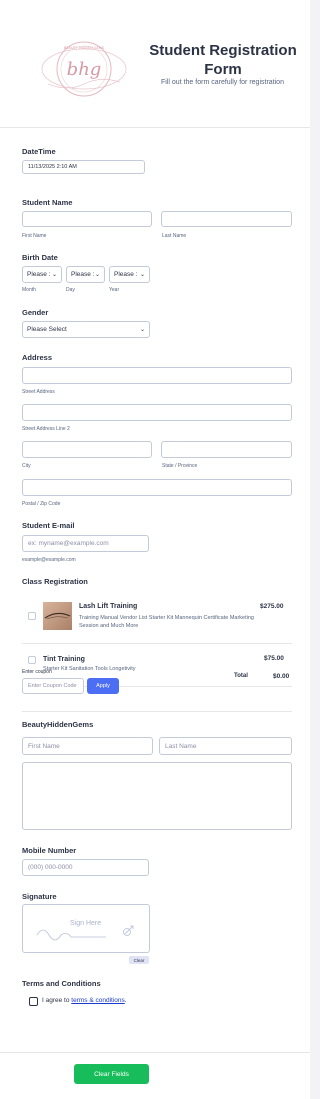 The width and height of the screenshot is (320, 1099). Describe the element at coordinates (87, 449) in the screenshot. I see `city-input` at that location.